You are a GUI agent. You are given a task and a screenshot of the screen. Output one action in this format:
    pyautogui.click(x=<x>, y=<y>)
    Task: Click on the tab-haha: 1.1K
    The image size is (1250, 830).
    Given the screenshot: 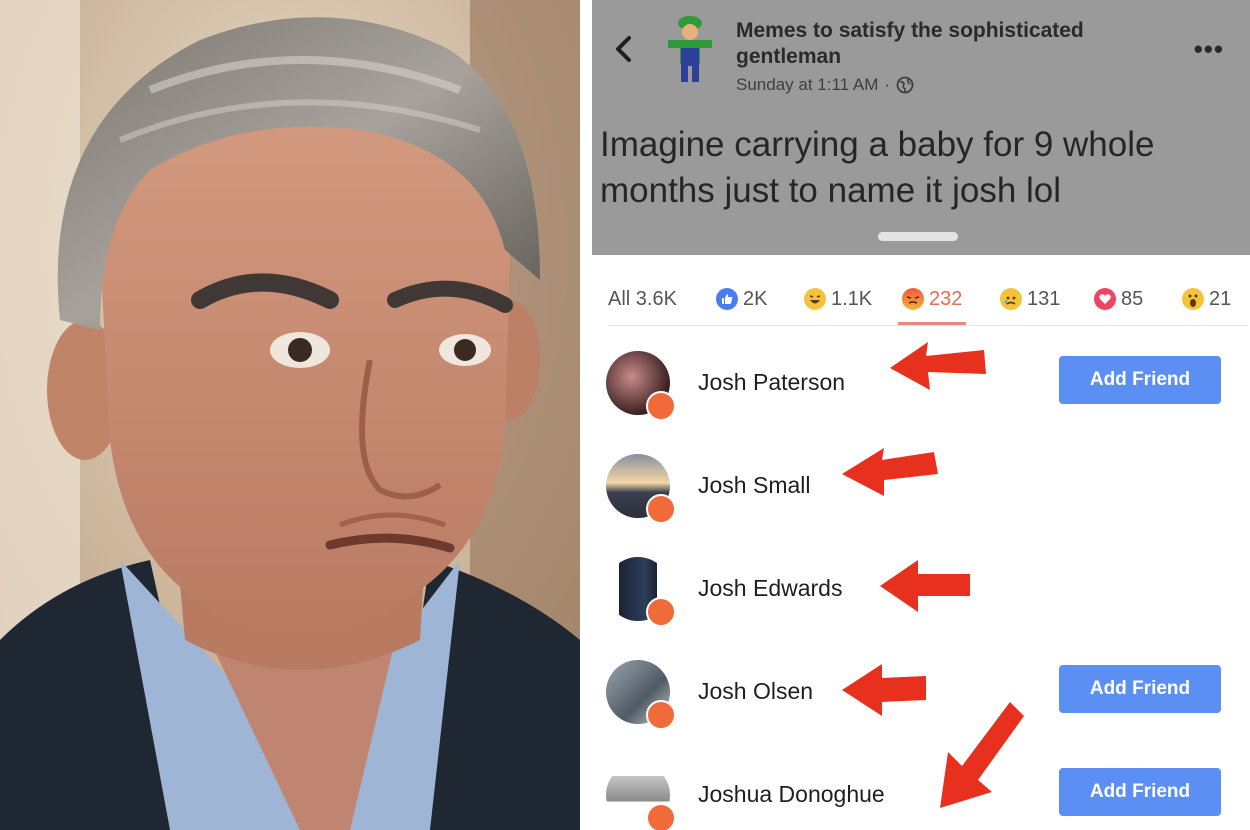 What is the action you would take?
    pyautogui.click(x=838, y=299)
    